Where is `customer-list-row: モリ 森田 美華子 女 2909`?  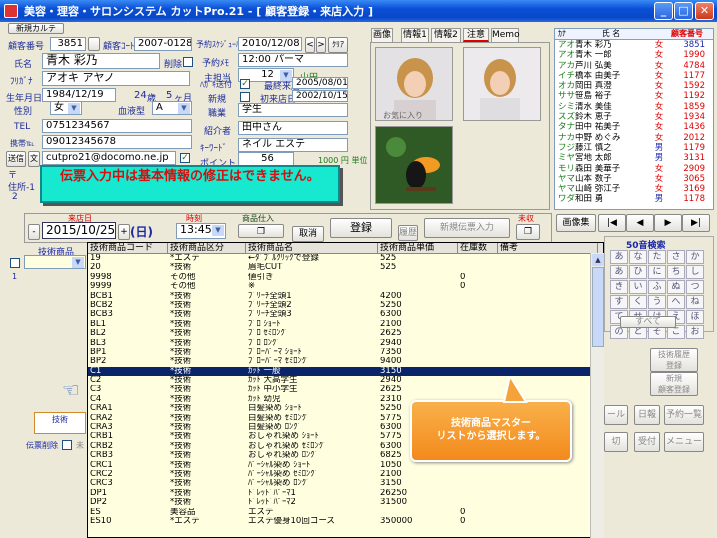 customer-list-row: モリ 森田 美華子 女 2909 is located at coordinates (634, 169).